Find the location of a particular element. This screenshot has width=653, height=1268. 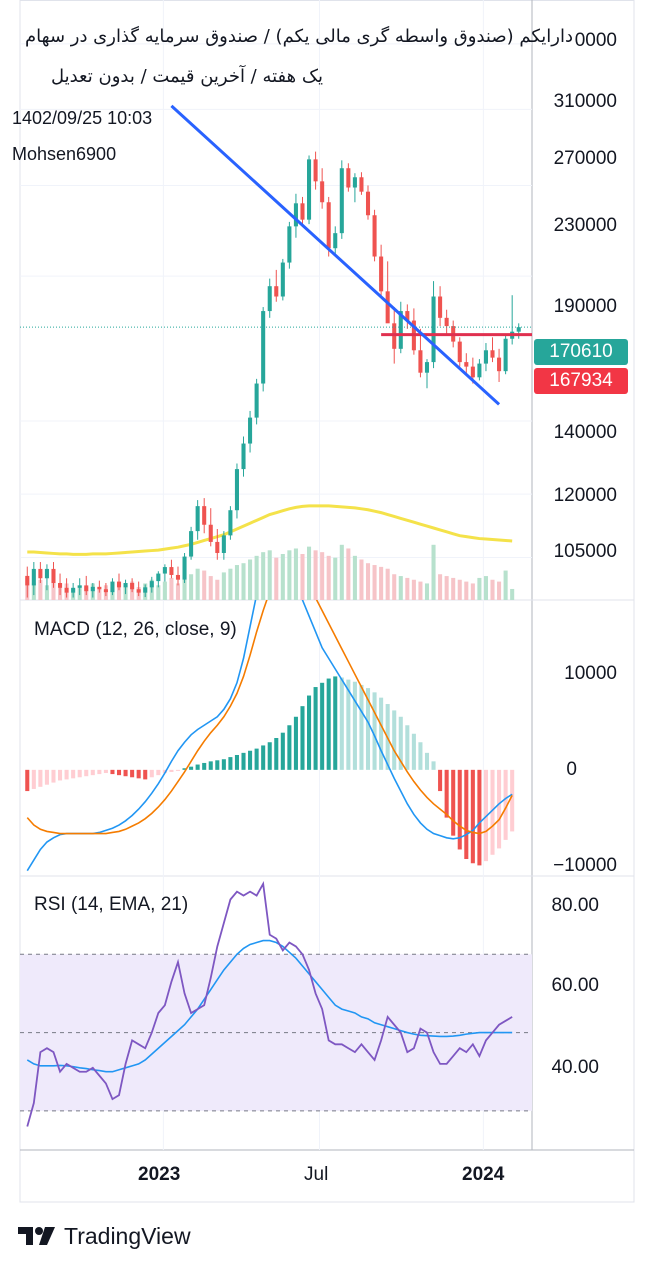

price-tick: 140000 is located at coordinates (585, 432).